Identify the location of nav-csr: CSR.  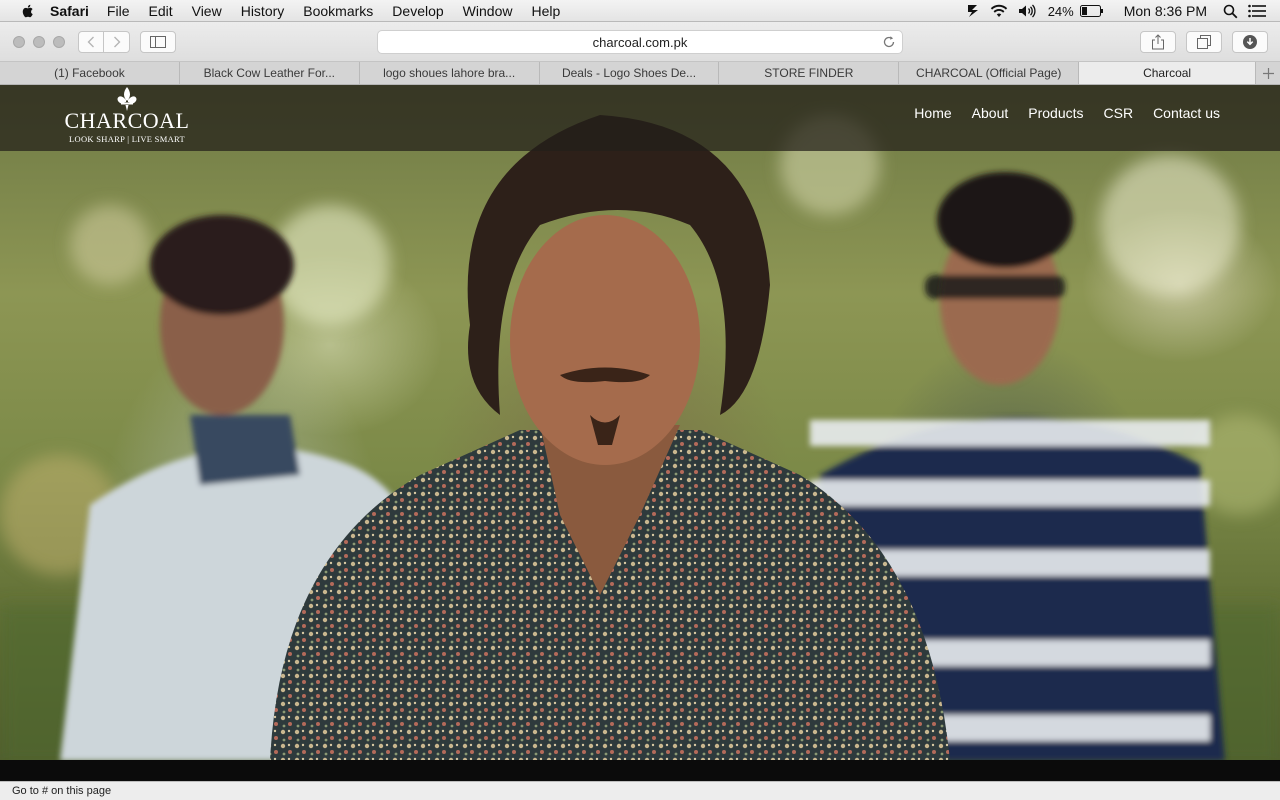
(1119, 113).